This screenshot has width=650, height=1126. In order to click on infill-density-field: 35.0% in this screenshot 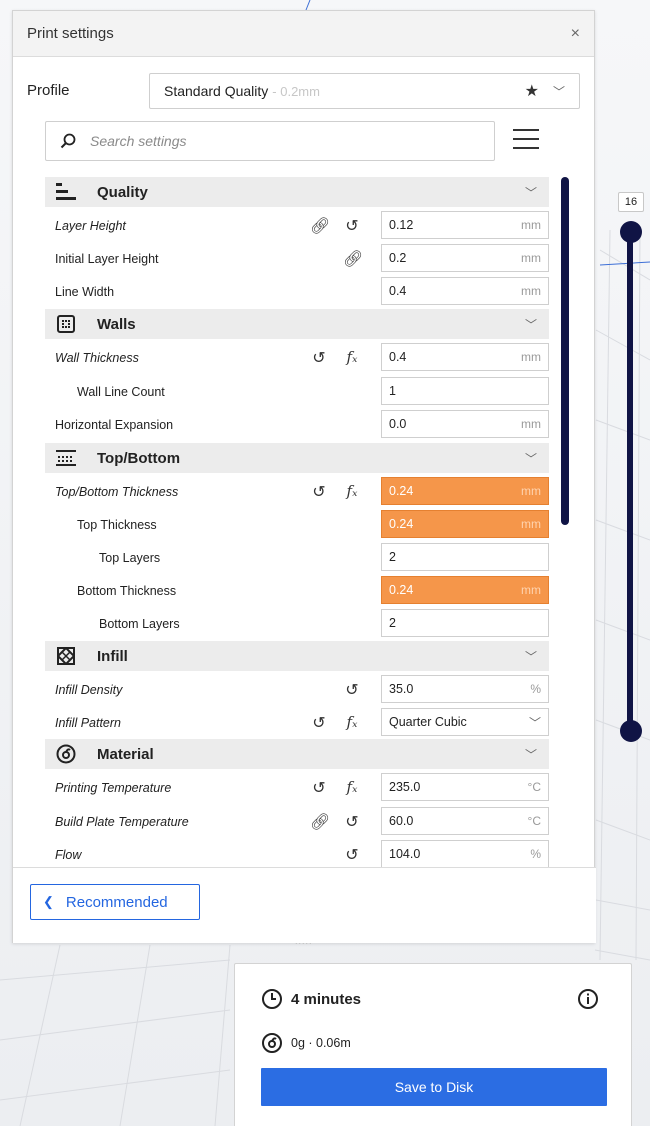, I will do `click(465, 689)`.